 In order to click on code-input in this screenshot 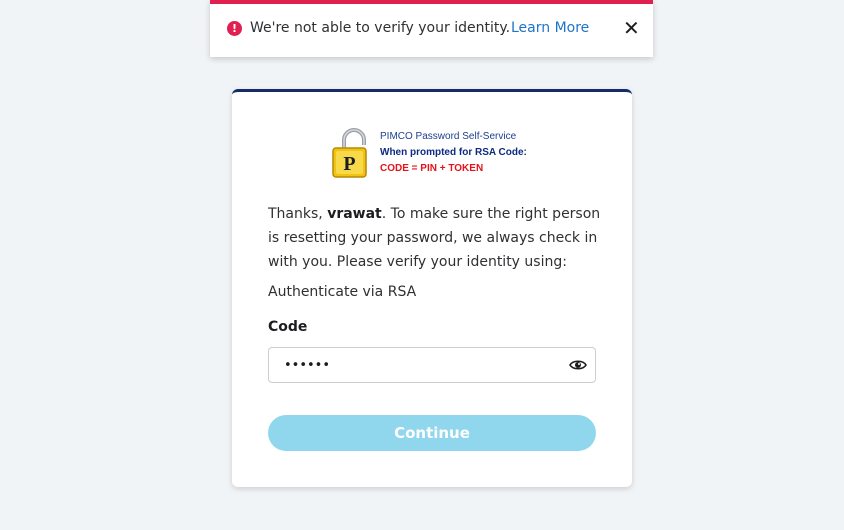, I will do `click(421, 365)`.